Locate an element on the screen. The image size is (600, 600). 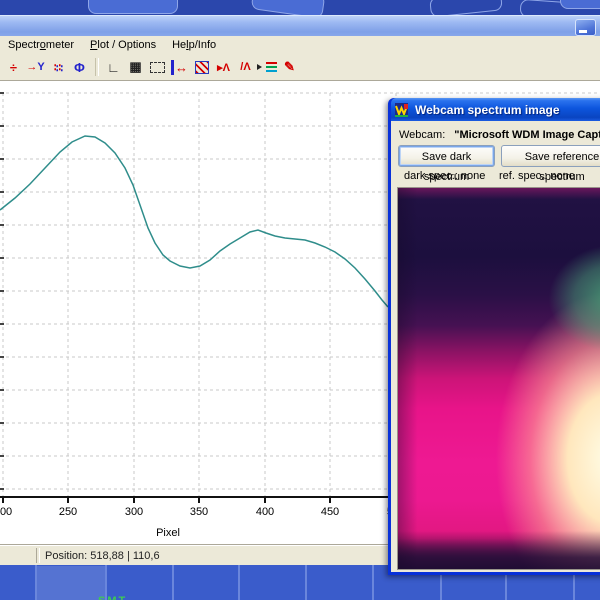
x-tick-label: 400 is located at coordinates (265, 512).